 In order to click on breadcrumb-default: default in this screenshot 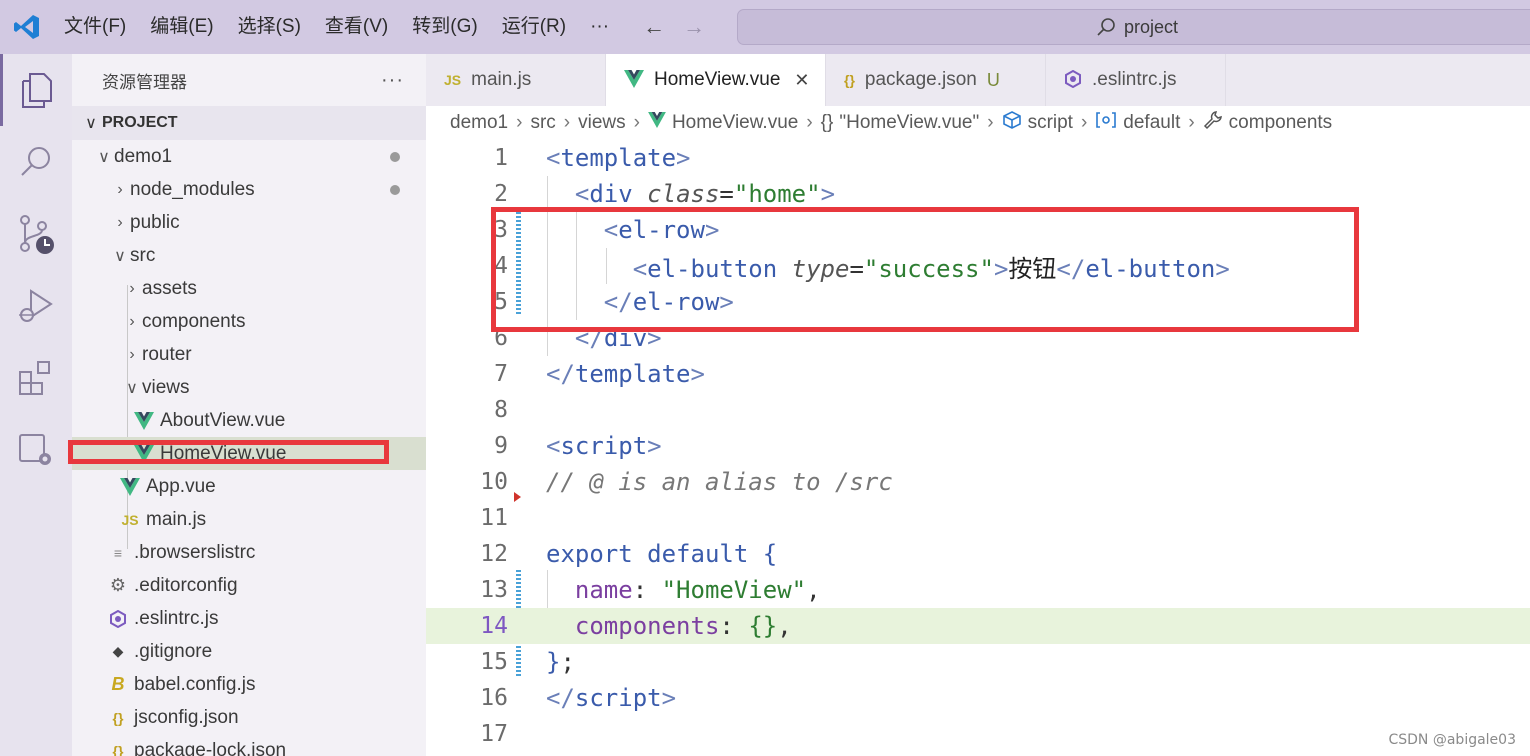, I will do `click(1151, 123)`.